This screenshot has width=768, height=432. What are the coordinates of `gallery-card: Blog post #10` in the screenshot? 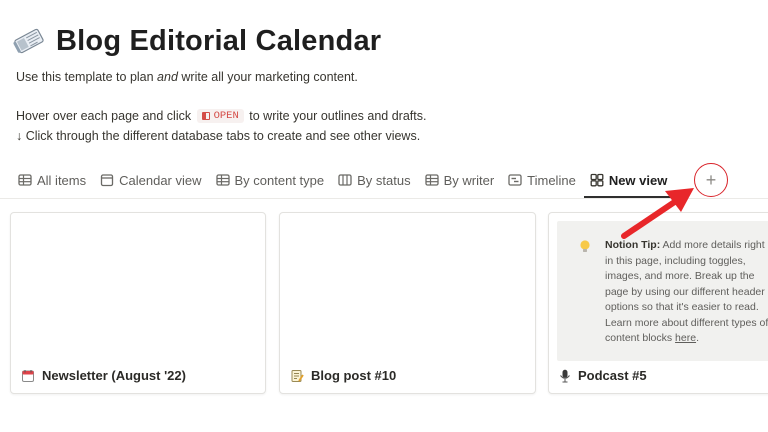 It's located at (407, 303).